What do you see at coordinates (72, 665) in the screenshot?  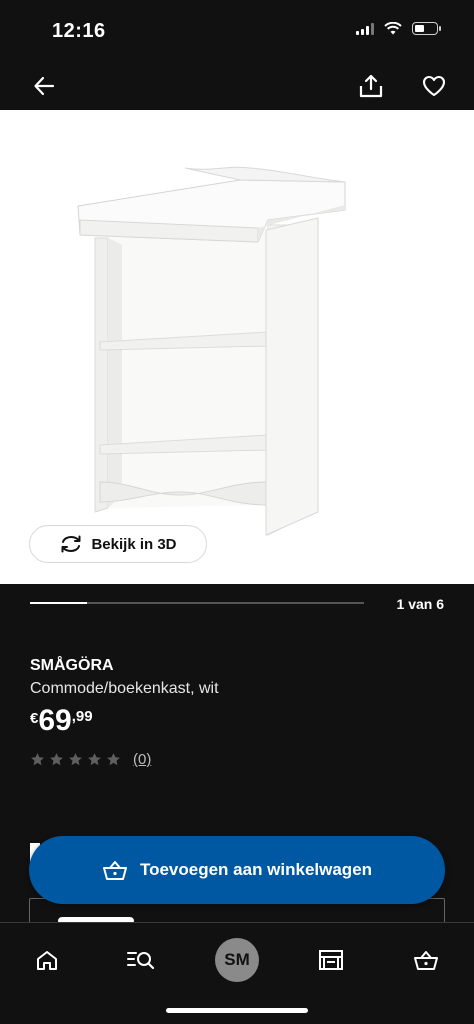 I see `product-name: SMÅGÖRA` at bounding box center [72, 665].